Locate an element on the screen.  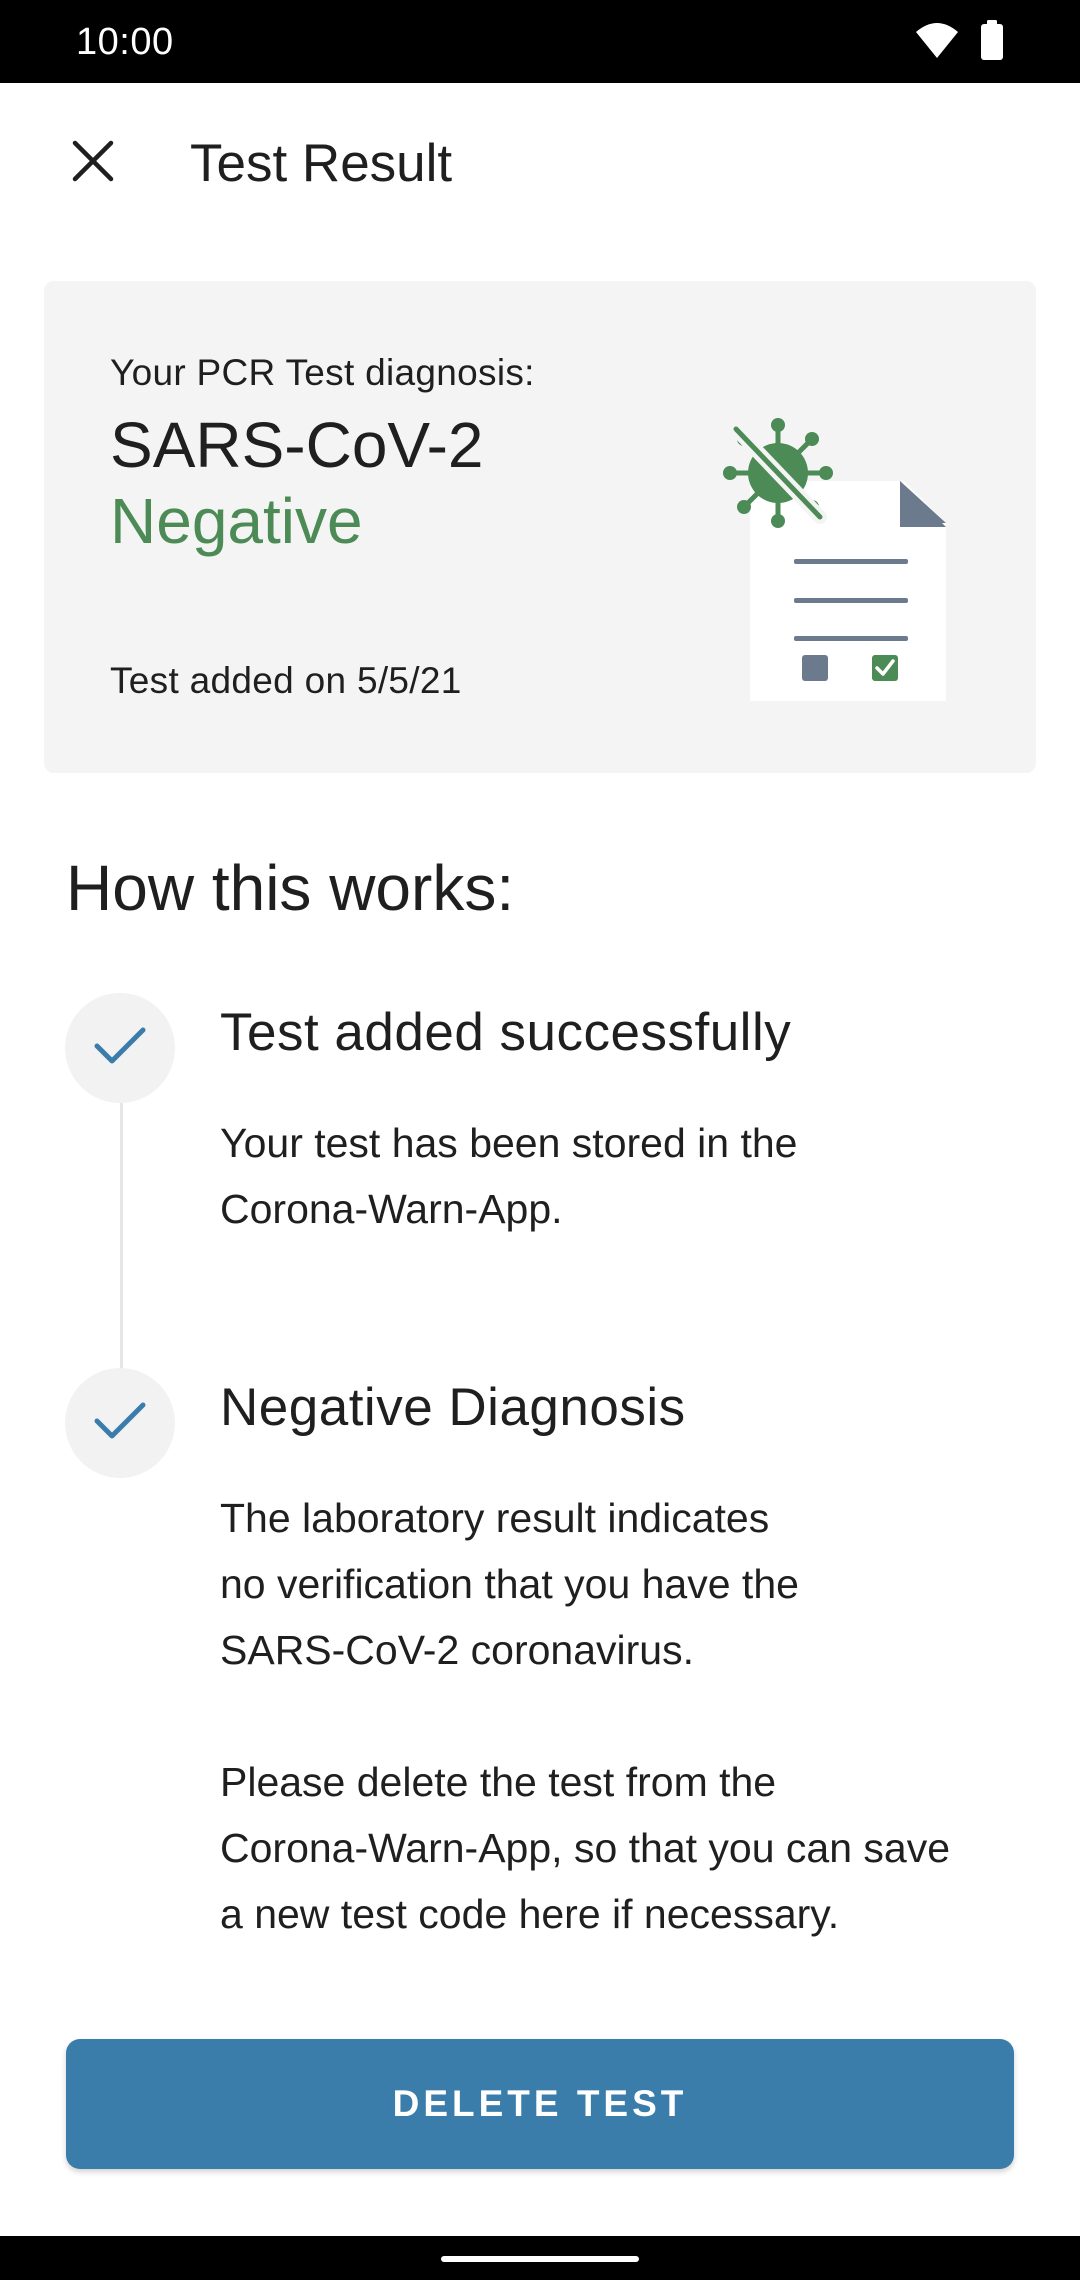
wifi-icon is located at coordinates (937, 42).